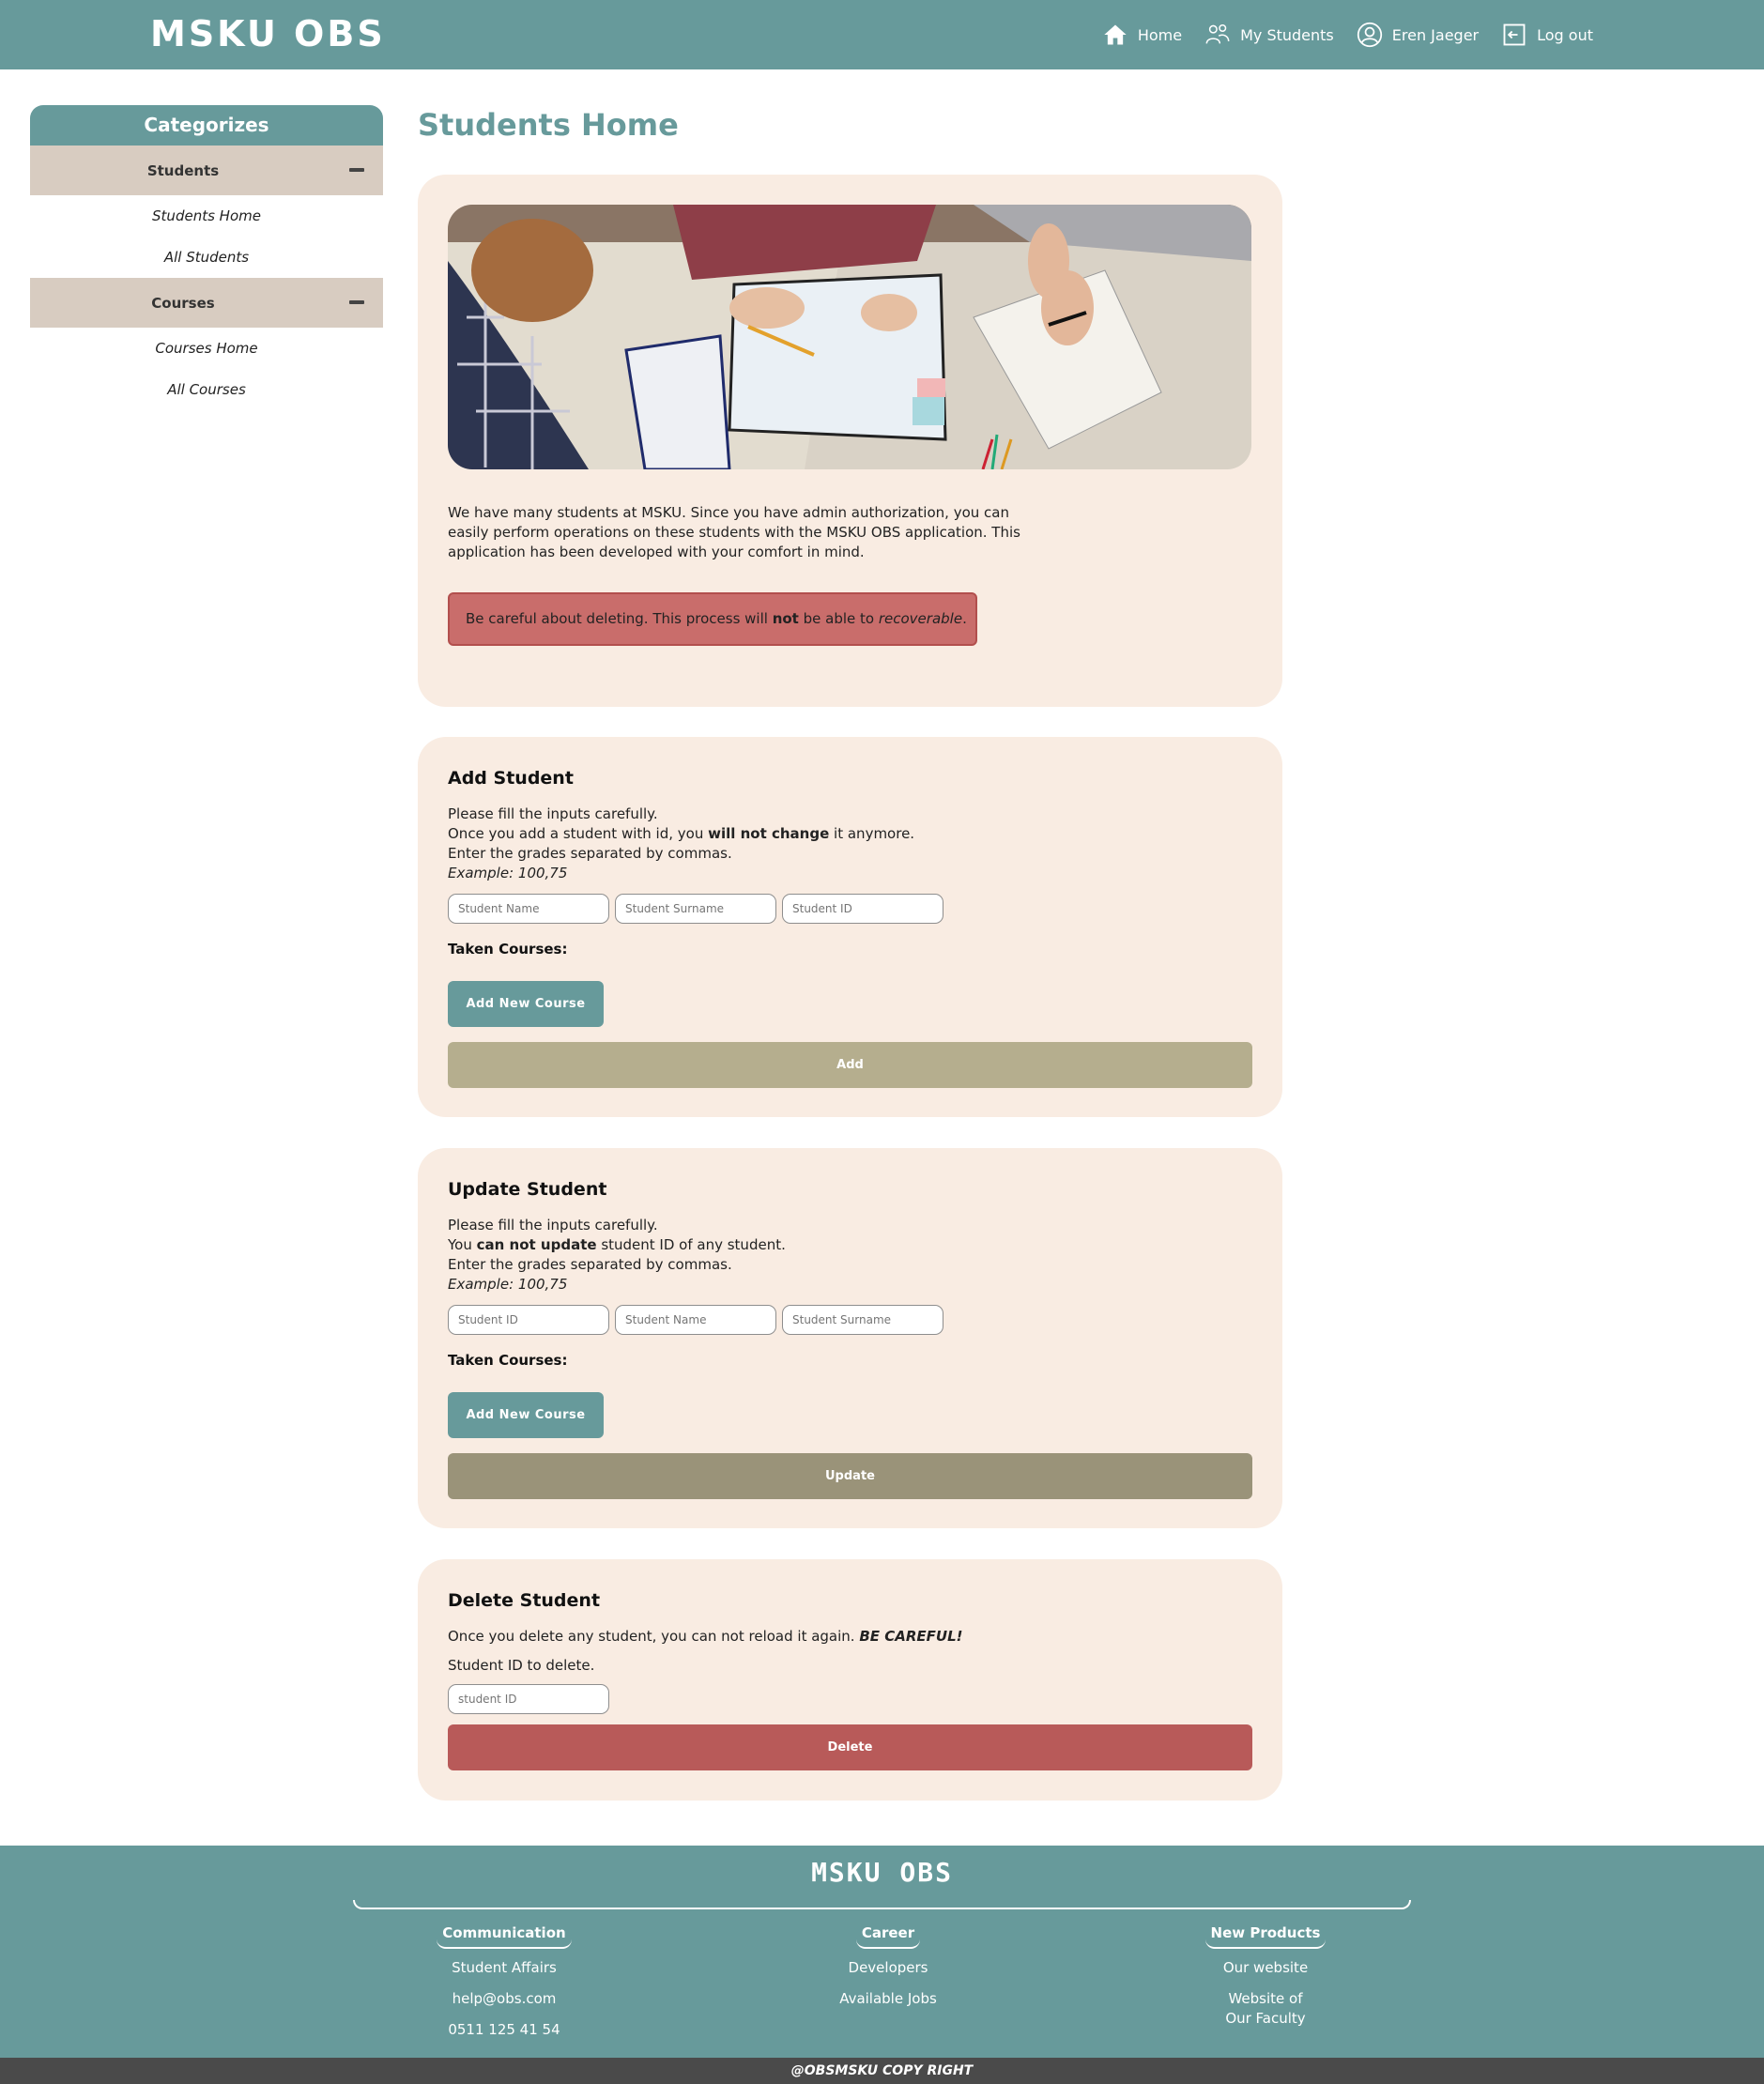  What do you see at coordinates (1287, 34) in the screenshot?
I see `nav-my-students-label: My Students` at bounding box center [1287, 34].